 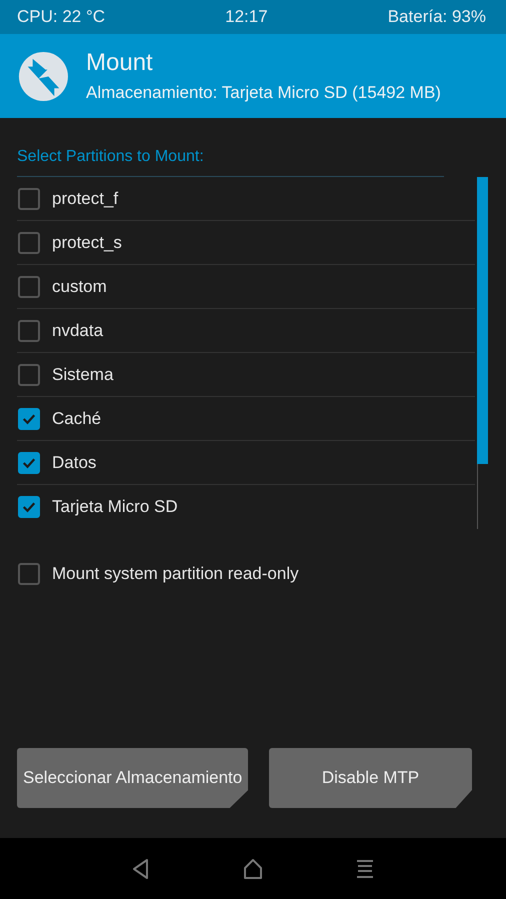 I want to click on checkbox-label: Datos, so click(x=74, y=462).